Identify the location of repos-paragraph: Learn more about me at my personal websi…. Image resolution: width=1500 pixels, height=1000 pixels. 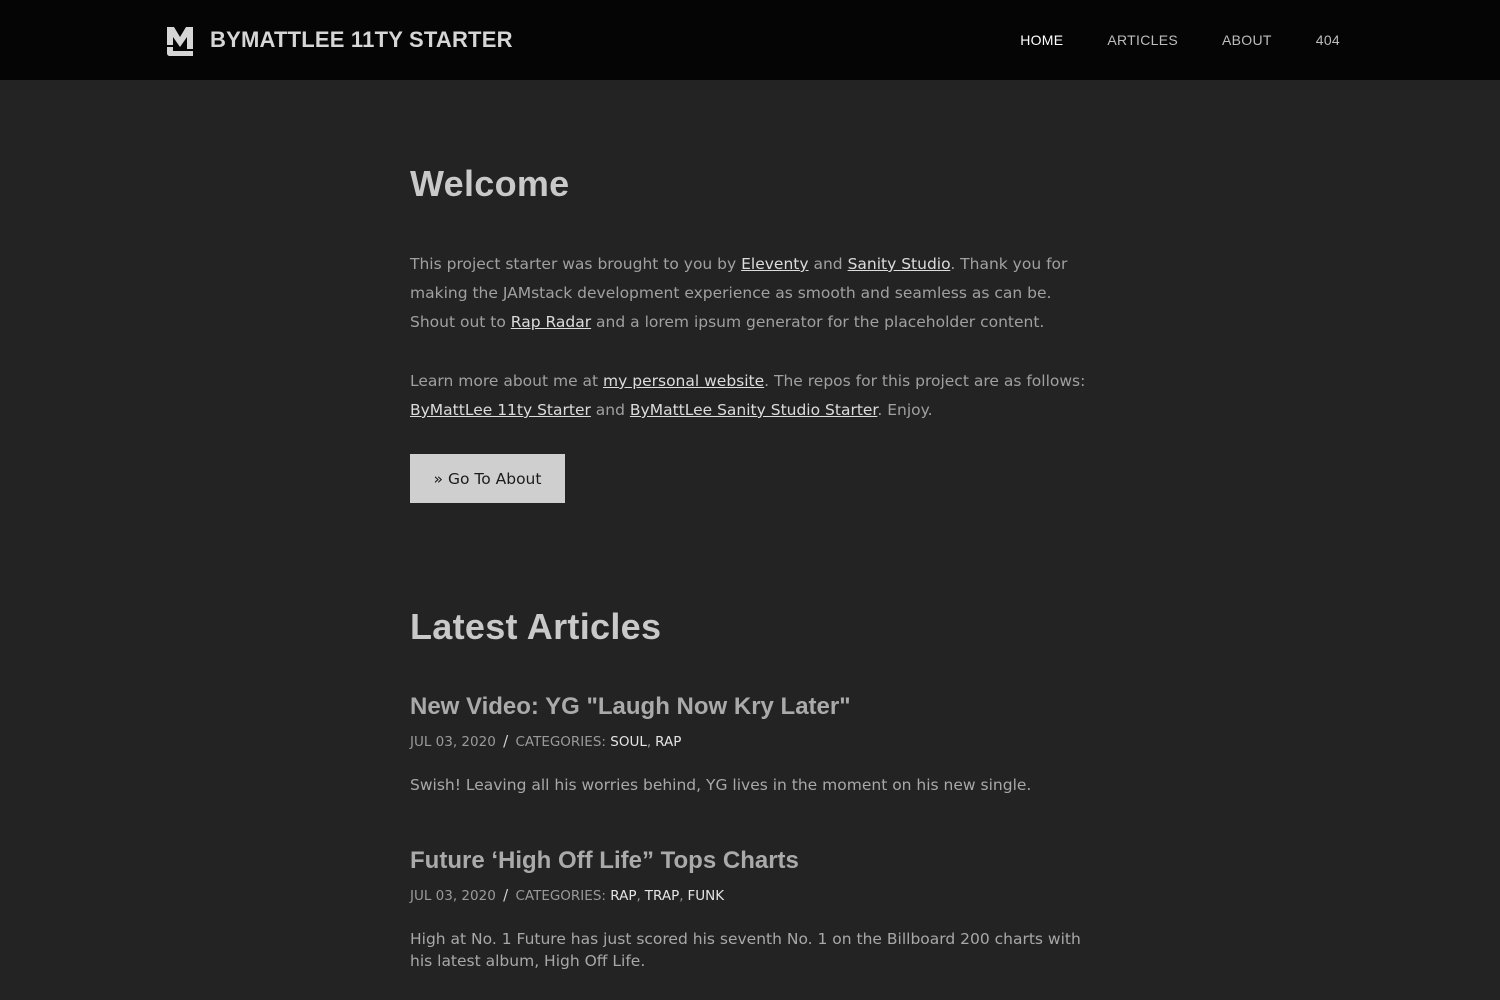
(750, 396).